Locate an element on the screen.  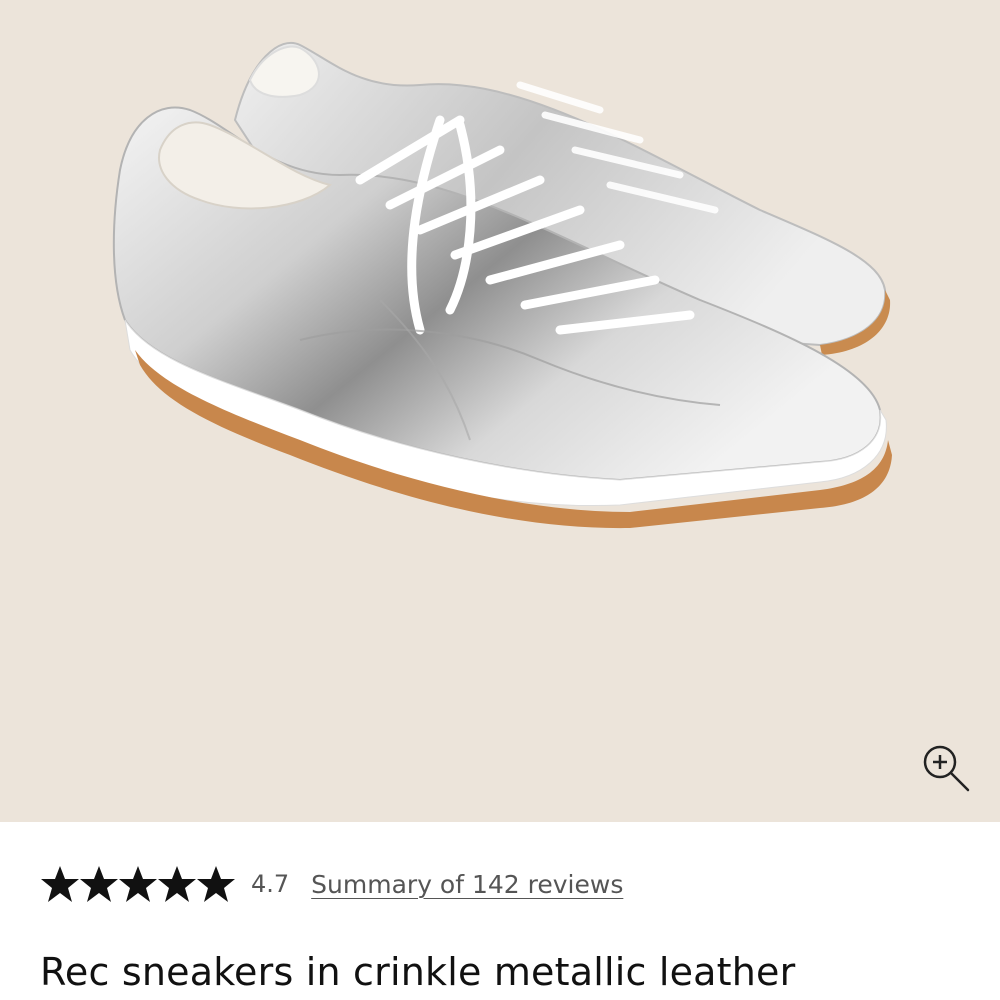
star-rating is located at coordinates (137, 884).